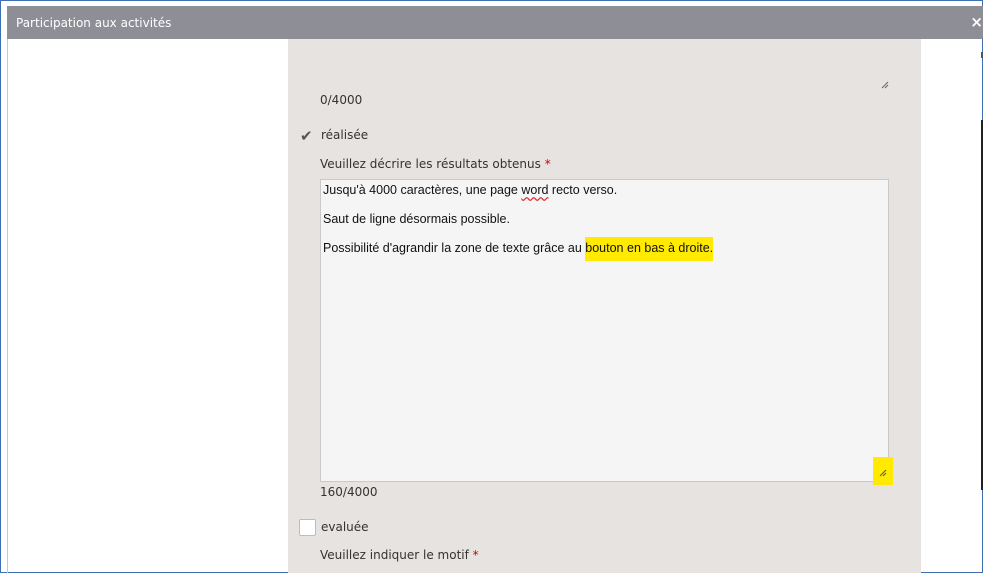  What do you see at coordinates (416, 219) in the screenshot?
I see `textarea-line-2: Saut de ligne désormais possible.` at bounding box center [416, 219].